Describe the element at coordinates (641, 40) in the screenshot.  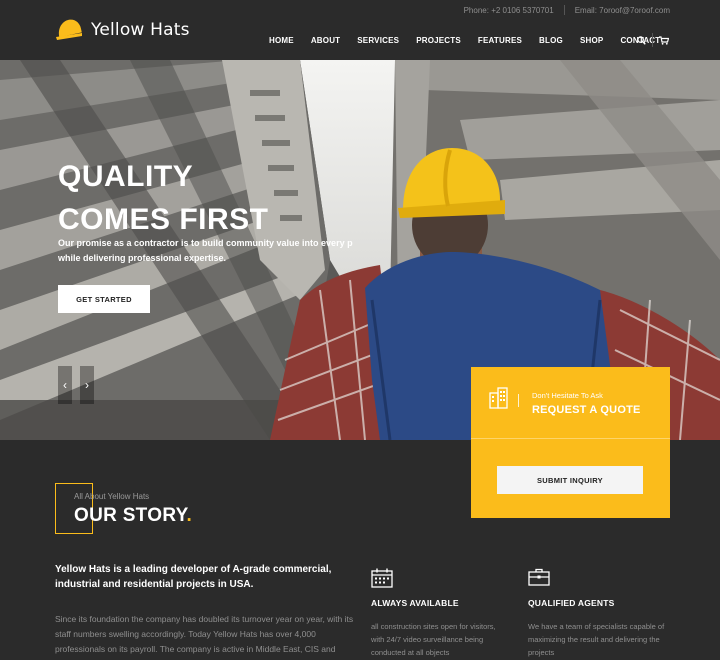
I see `search-icon` at that location.